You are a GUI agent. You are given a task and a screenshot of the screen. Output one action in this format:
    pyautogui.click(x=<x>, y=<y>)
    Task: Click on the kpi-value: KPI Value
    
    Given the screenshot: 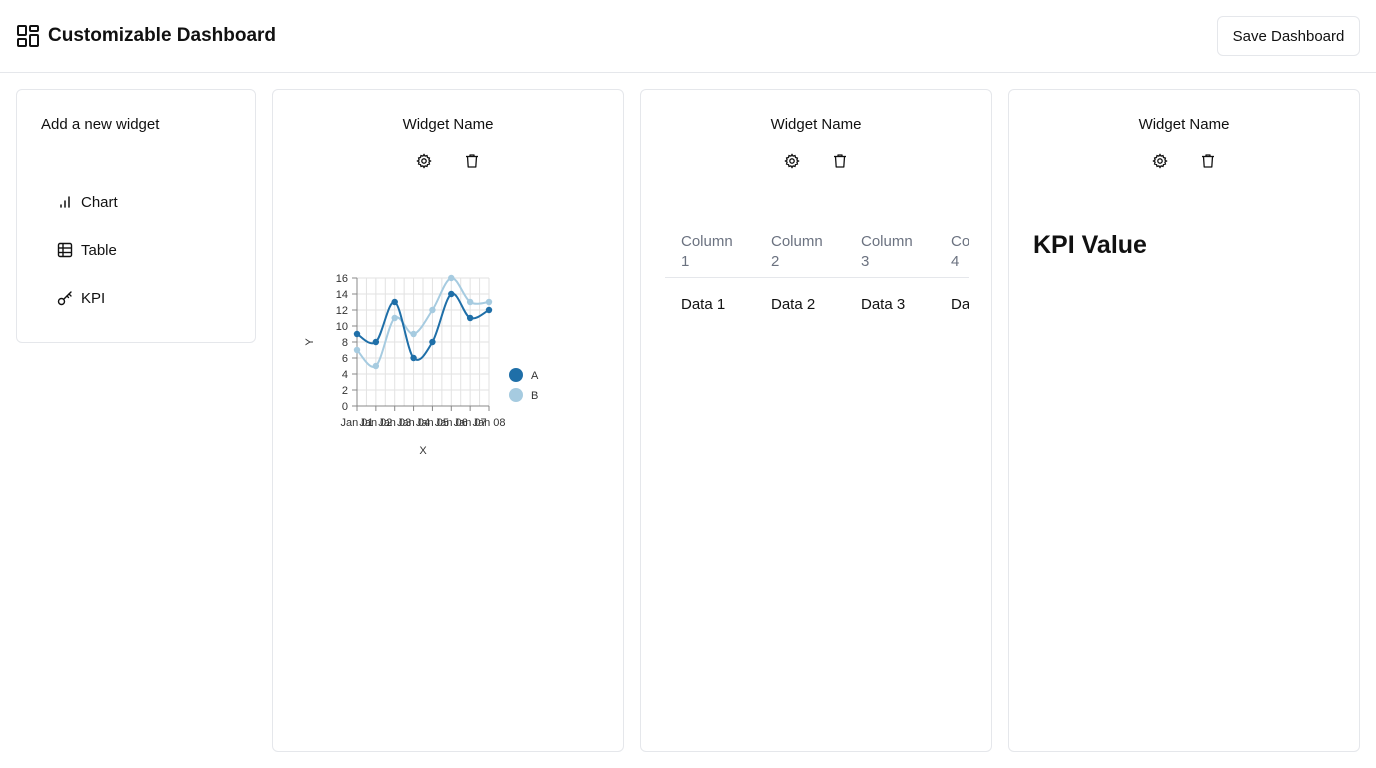 What is the action you would take?
    pyautogui.click(x=1090, y=245)
    